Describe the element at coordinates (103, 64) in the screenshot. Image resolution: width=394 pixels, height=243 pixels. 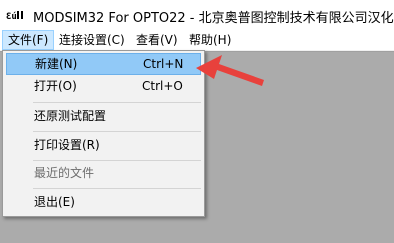
I see `menu-item-new: 新建(N) Ctrl+N` at that location.